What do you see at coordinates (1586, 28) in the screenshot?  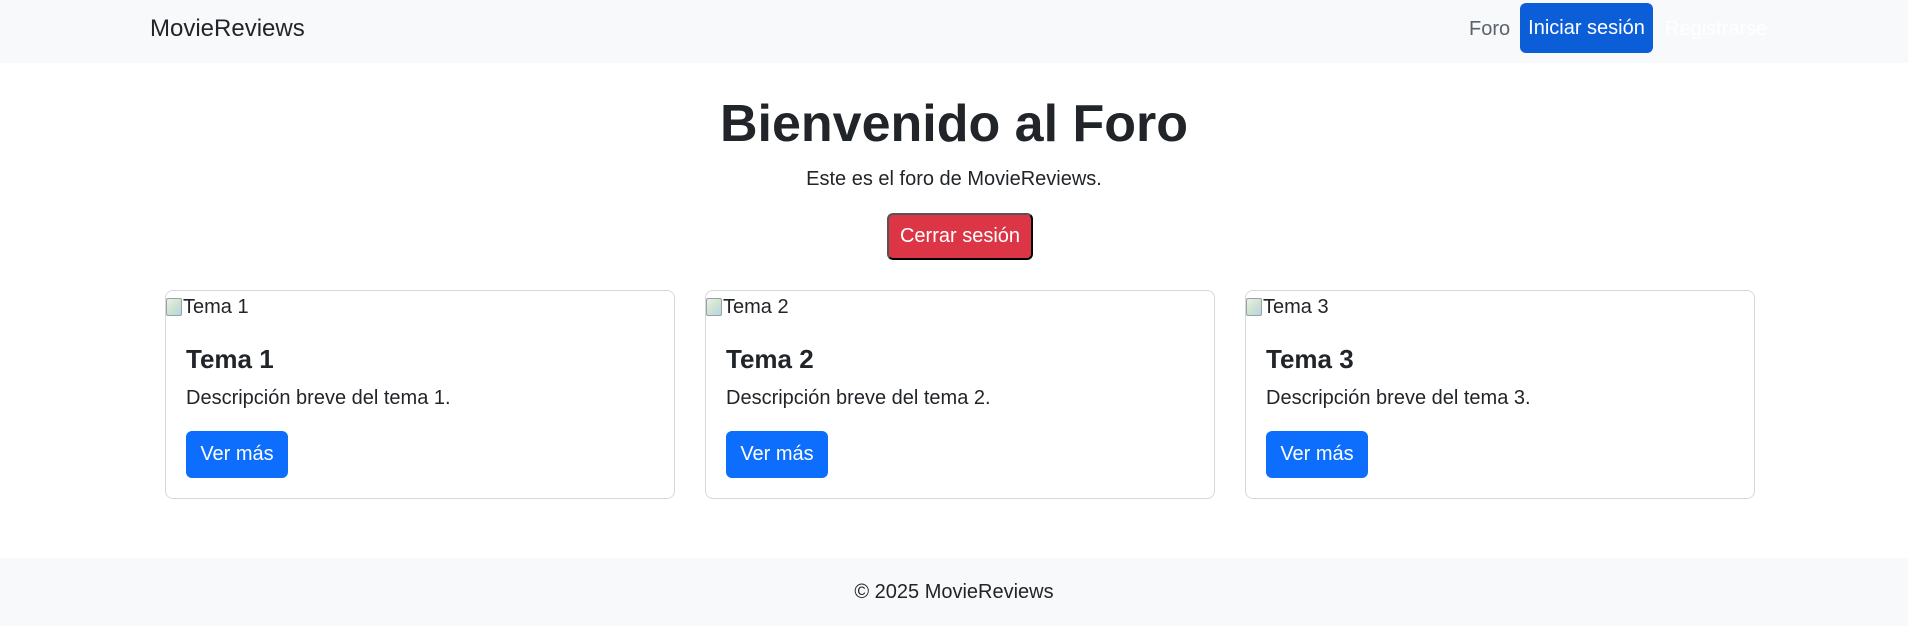 I see `nav-login-button: Iniciar sesión` at bounding box center [1586, 28].